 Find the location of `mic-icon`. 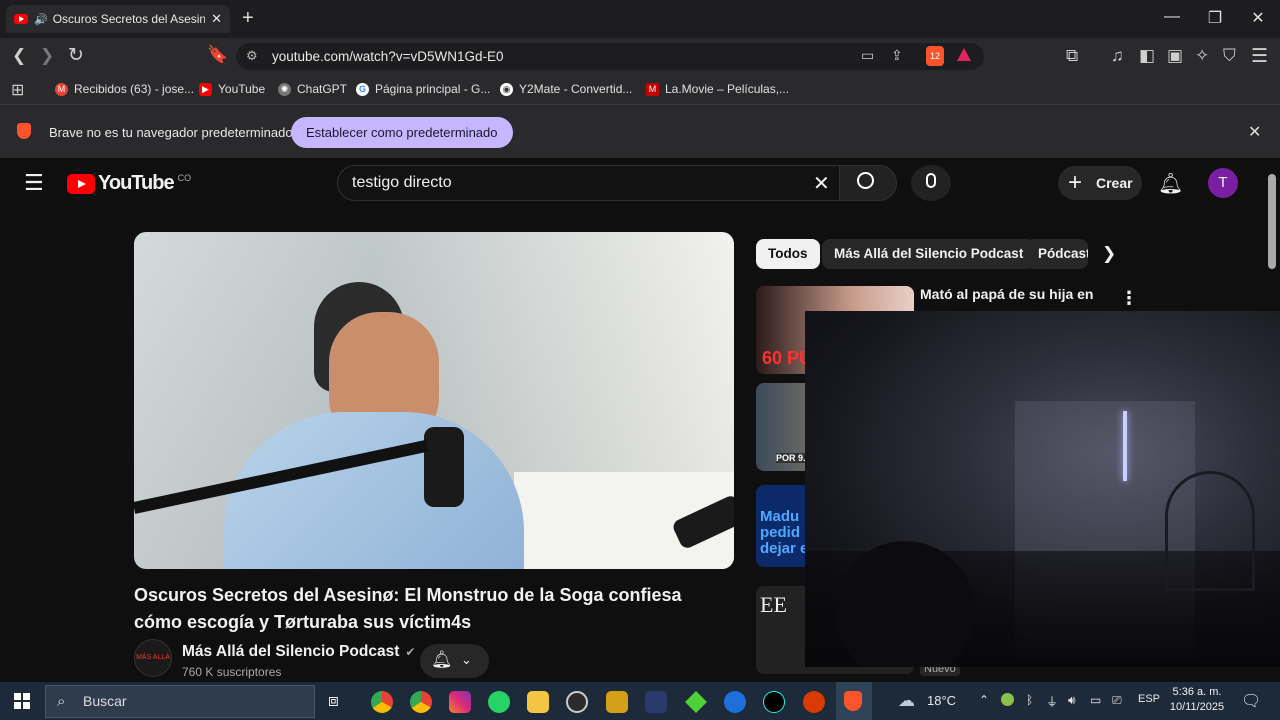

mic-icon is located at coordinates (931, 180).